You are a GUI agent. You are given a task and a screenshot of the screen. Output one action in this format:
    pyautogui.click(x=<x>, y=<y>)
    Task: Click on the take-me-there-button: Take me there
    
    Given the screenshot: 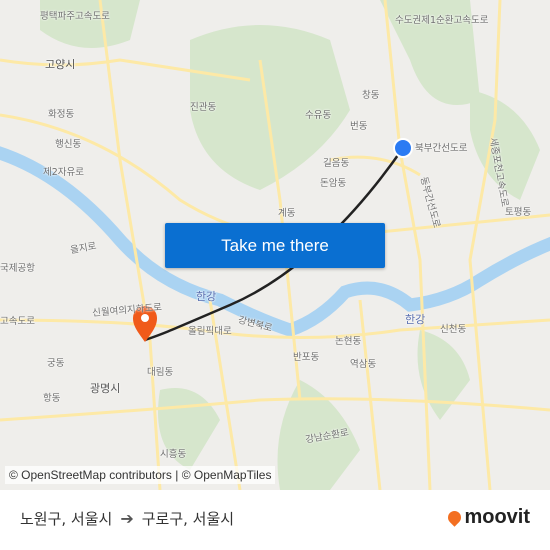 What is the action you would take?
    pyautogui.click(x=275, y=245)
    